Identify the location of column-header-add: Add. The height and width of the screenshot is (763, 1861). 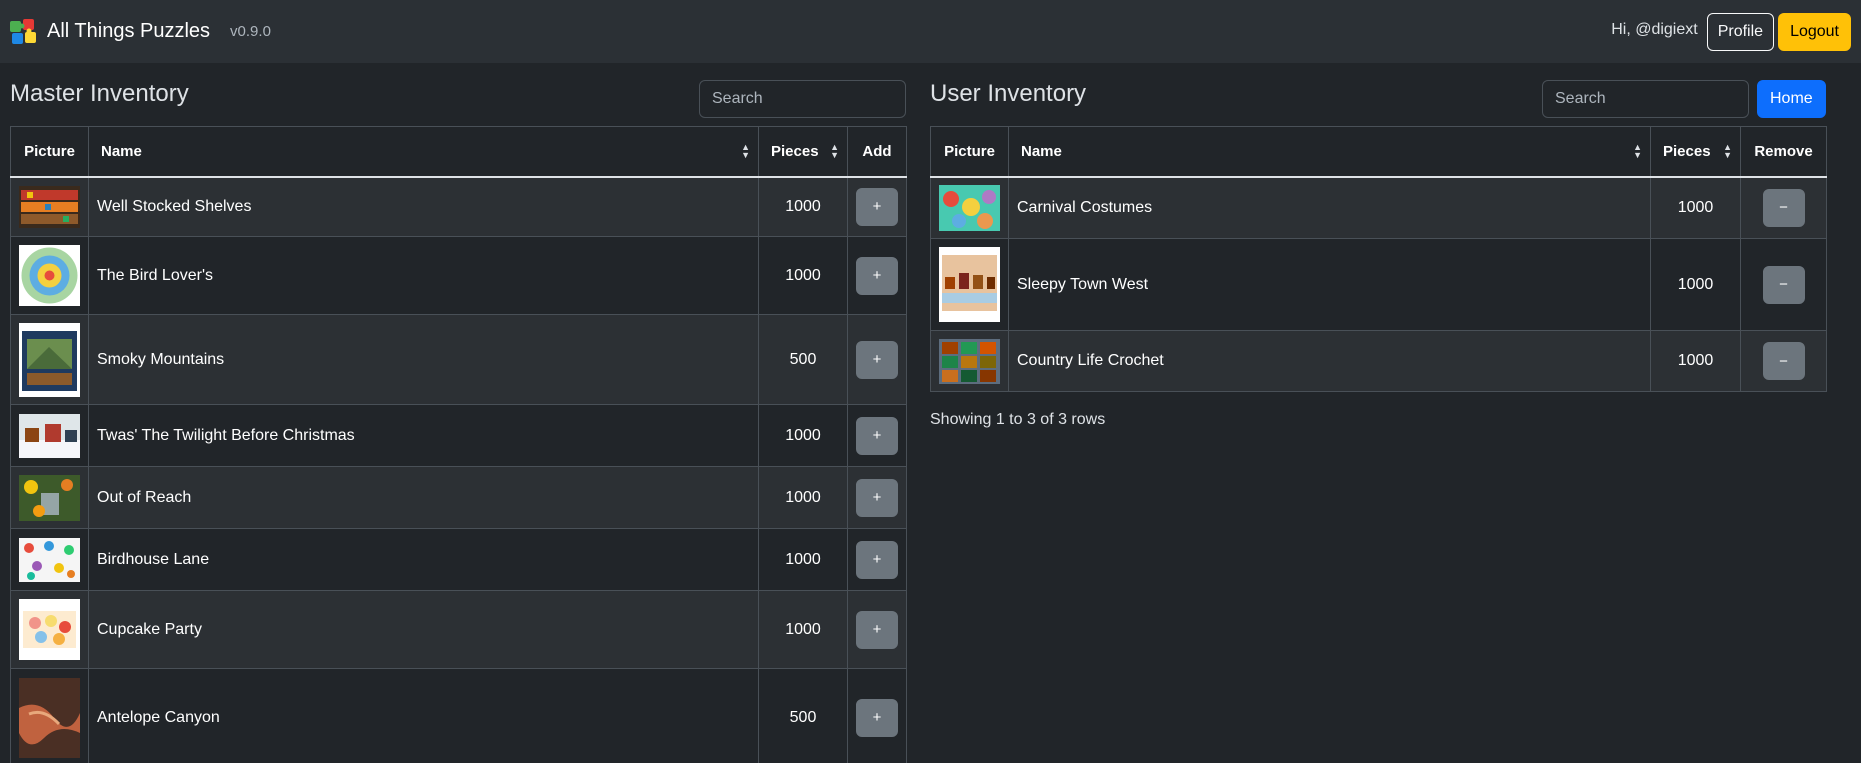
(877, 152).